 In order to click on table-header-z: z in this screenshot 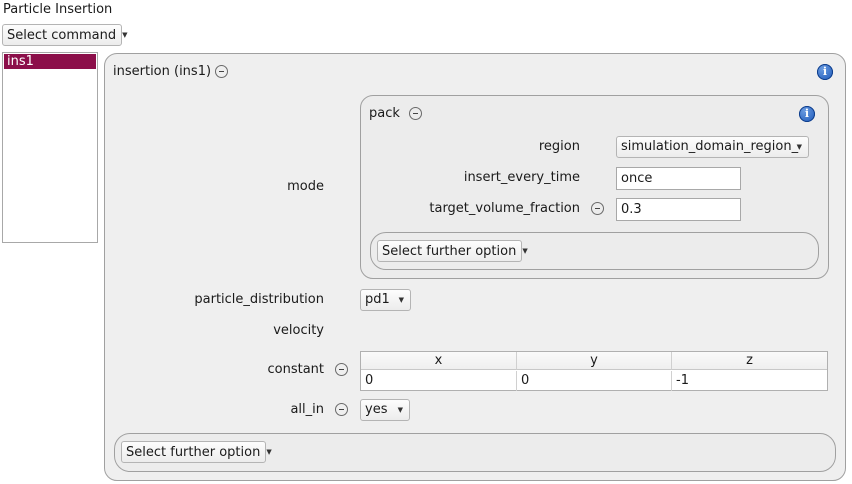, I will do `click(749, 361)`.